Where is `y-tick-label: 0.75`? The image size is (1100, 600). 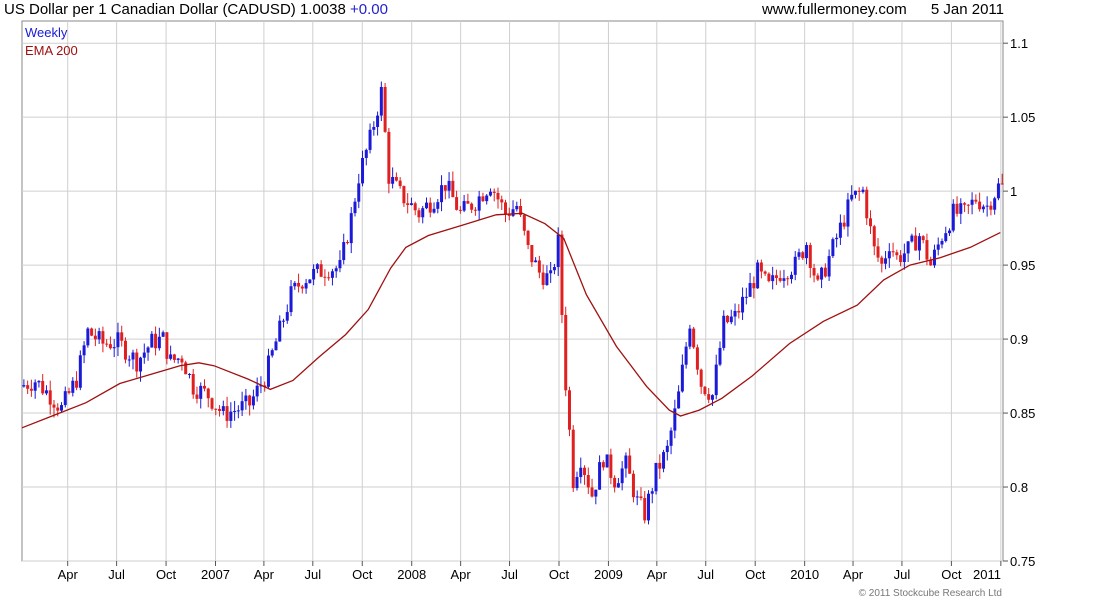
y-tick-label: 0.75 is located at coordinates (1022, 561).